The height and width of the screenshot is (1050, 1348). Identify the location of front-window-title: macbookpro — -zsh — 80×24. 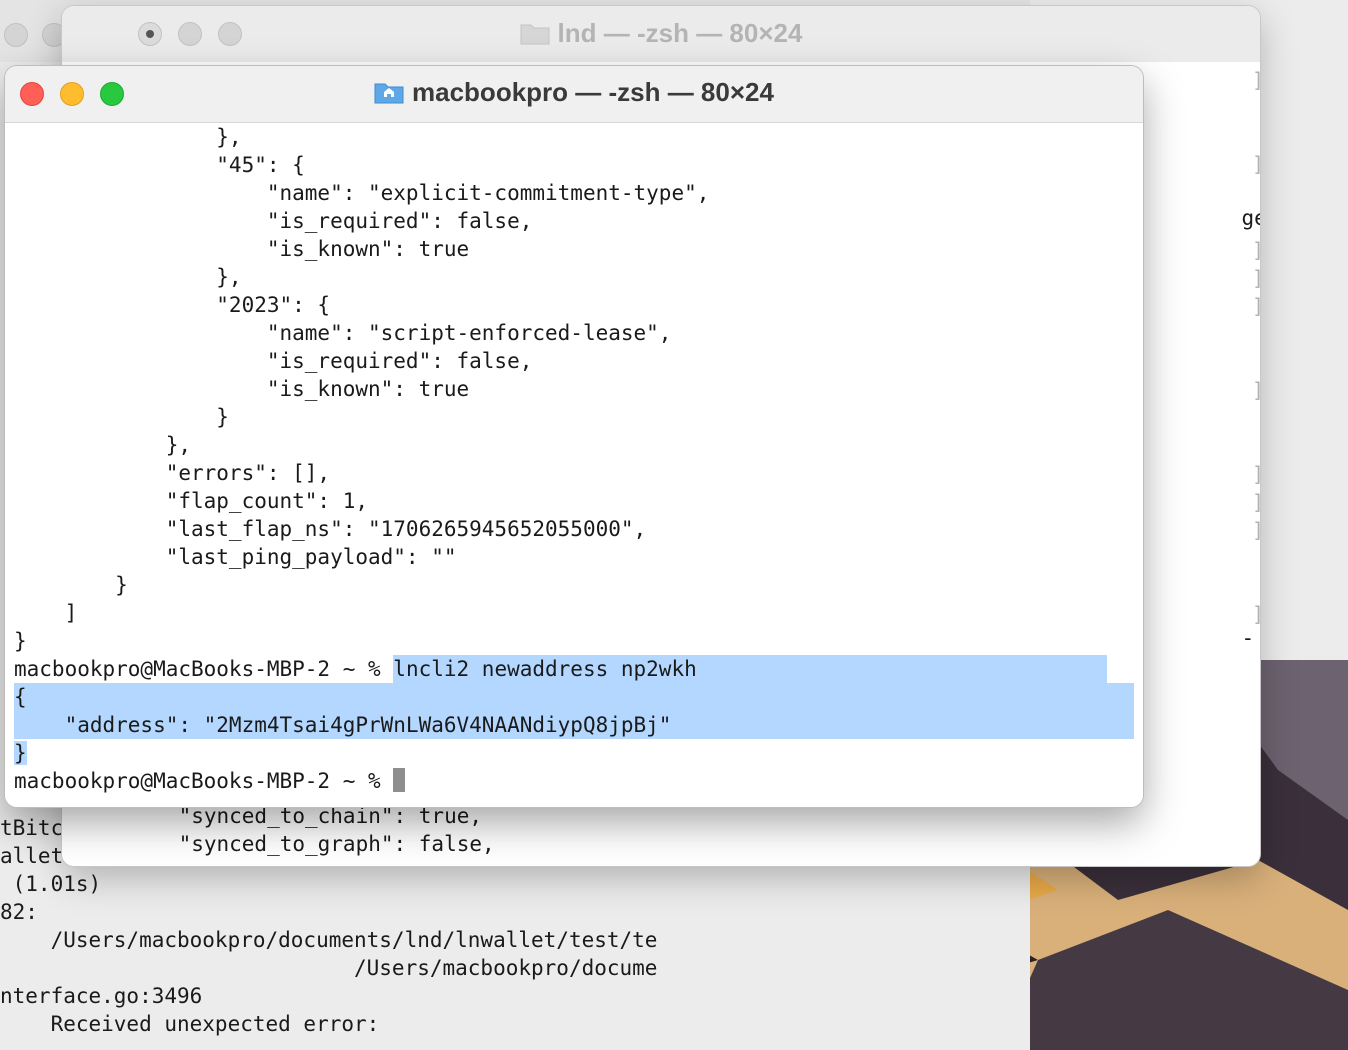
(574, 92).